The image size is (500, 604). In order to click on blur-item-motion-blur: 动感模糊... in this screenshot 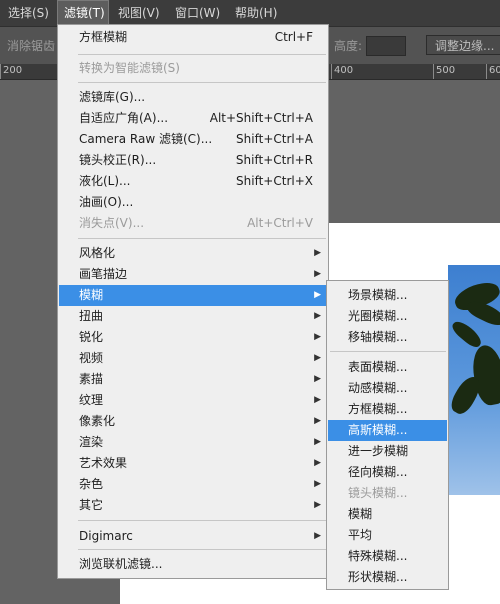, I will do `click(387, 388)`.